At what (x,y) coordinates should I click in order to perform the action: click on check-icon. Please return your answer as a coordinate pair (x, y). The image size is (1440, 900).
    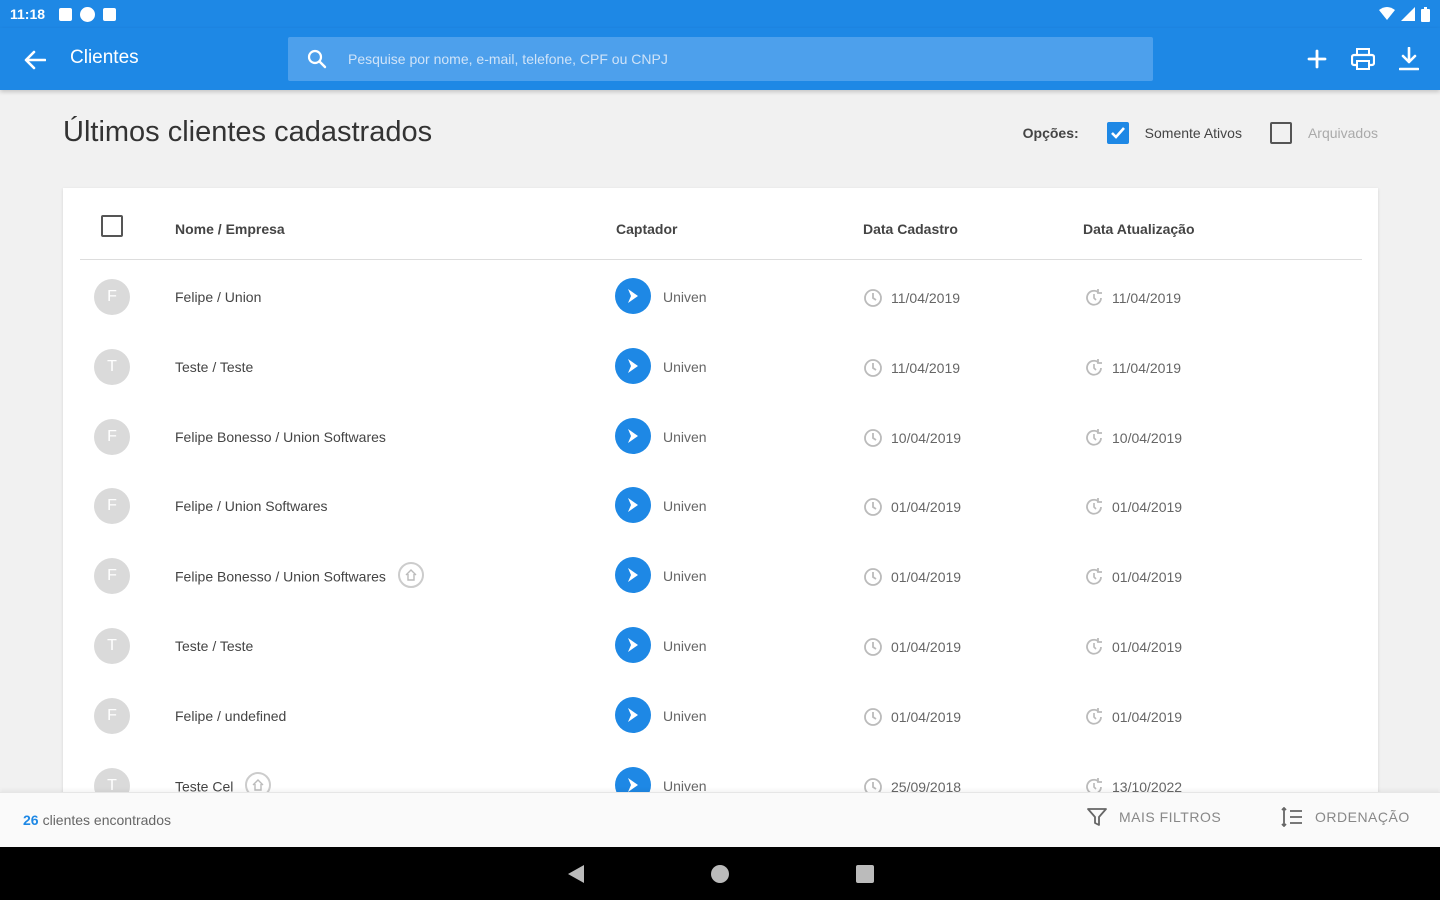
    Looking at the image, I should click on (1117, 133).